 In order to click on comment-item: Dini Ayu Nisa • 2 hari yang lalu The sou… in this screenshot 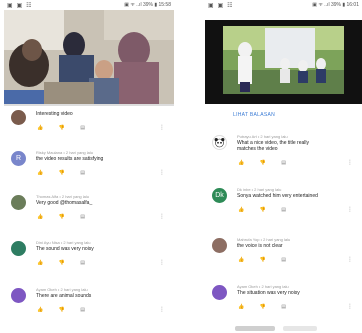, I will do `click(89, 256)`.